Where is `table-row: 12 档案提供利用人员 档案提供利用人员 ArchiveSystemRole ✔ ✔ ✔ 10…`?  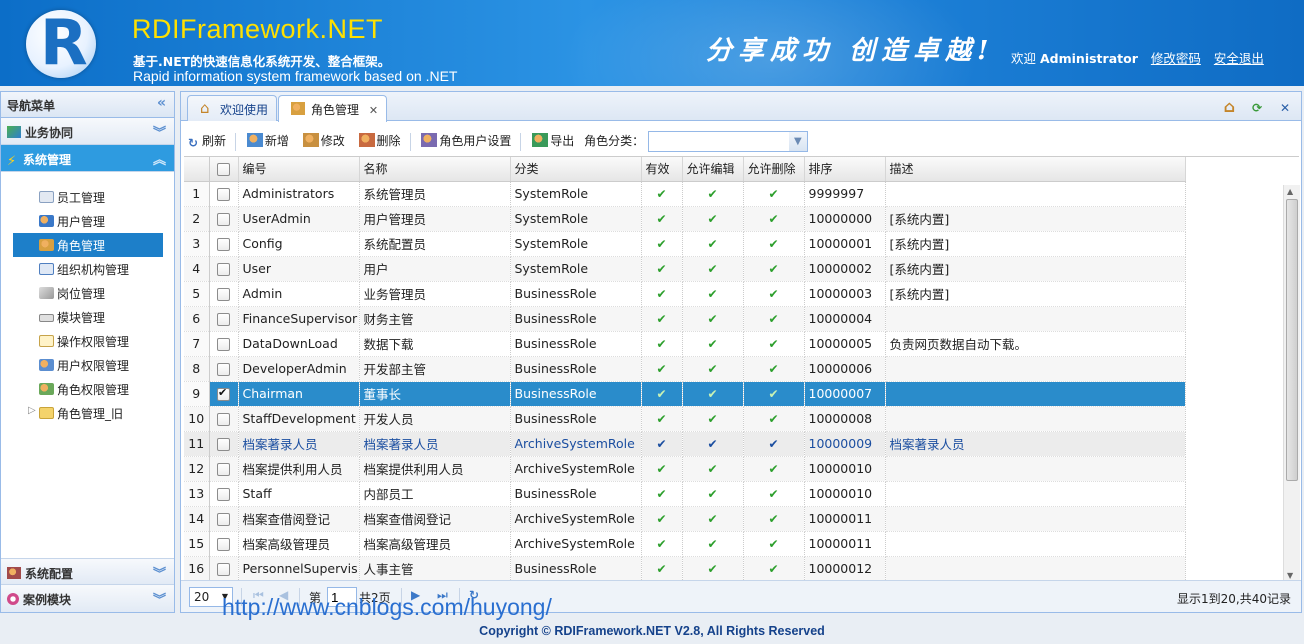
table-row: 12 档案提供利用人员 档案提供利用人员 ArchiveSystemRole ✔ ✔ ✔ 10… is located at coordinates (685, 469).